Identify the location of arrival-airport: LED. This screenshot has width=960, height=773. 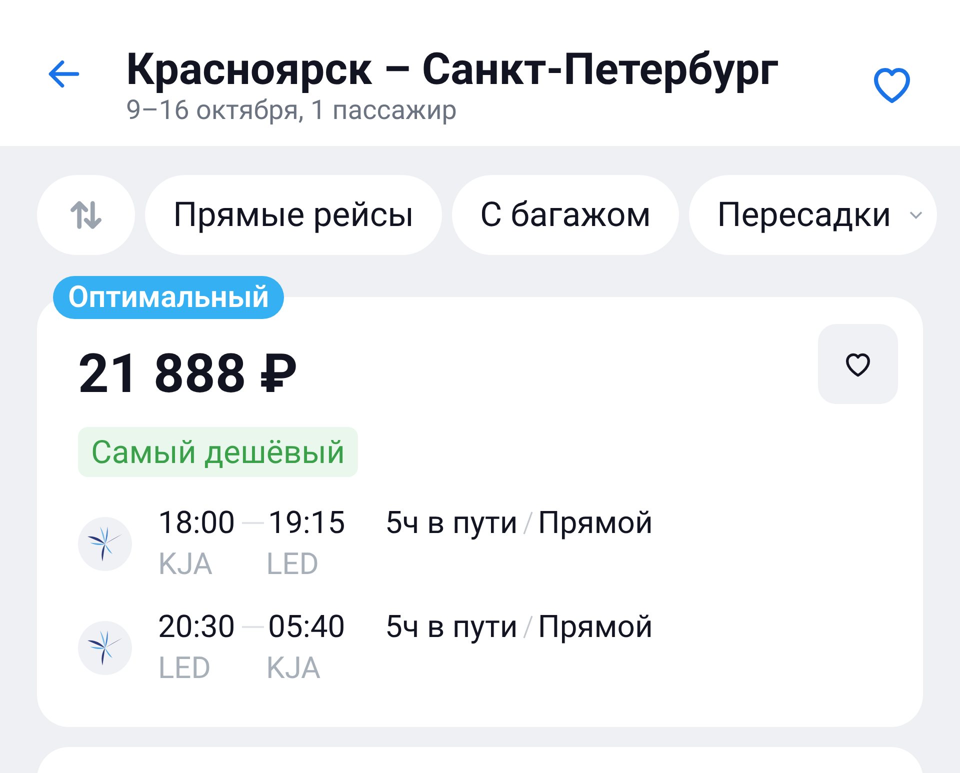
(292, 565).